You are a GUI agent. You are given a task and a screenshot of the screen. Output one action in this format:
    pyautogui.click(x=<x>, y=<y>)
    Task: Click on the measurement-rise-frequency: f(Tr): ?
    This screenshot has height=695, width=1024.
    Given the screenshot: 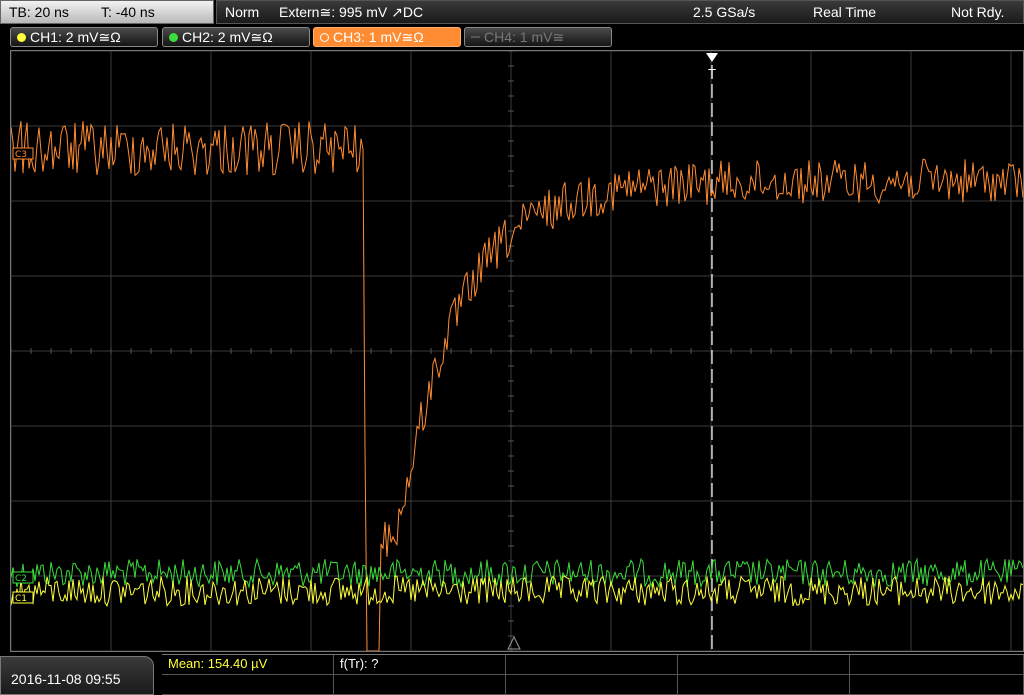 What is the action you would take?
    pyautogui.click(x=420, y=665)
    